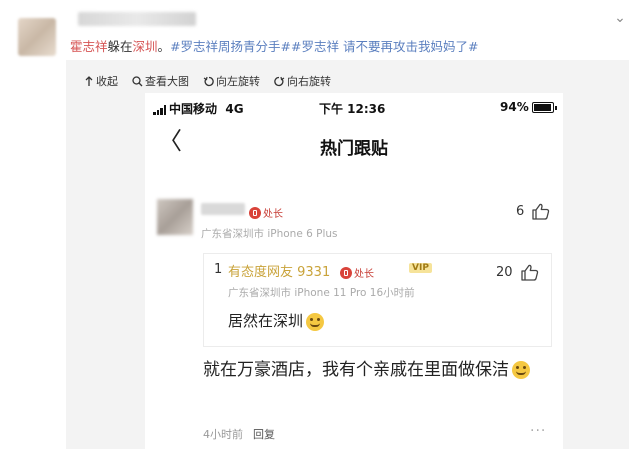 Image resolution: width=641 pixels, height=449 pixels. I want to click on chevron-down-icon: ⌄, so click(620, 18).